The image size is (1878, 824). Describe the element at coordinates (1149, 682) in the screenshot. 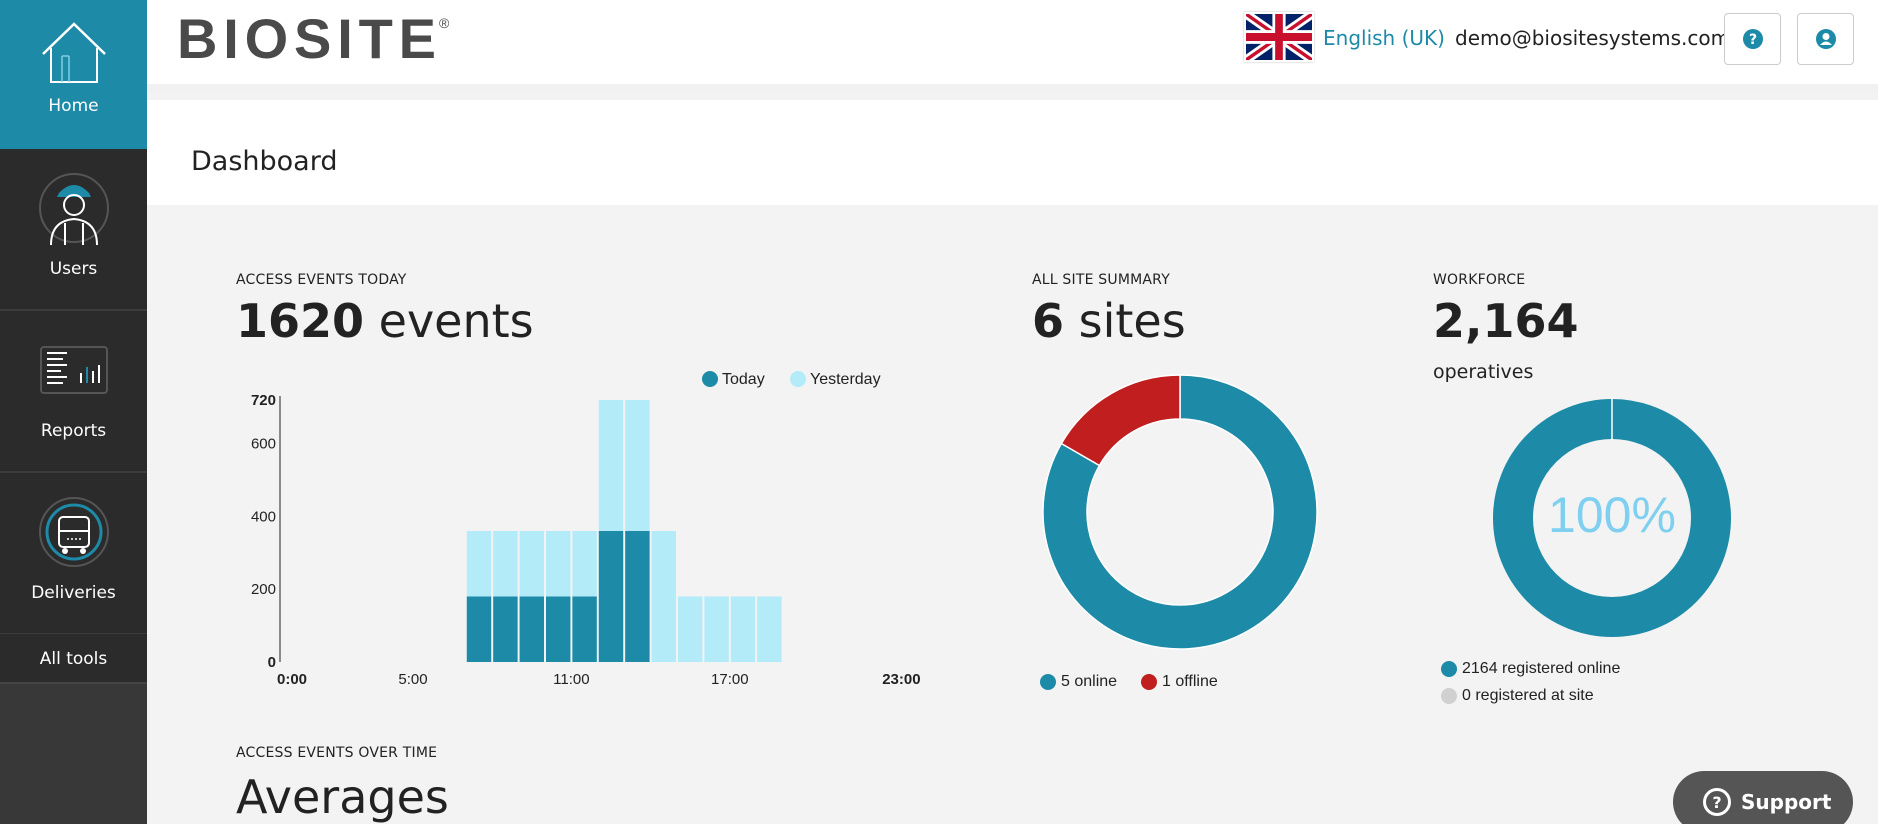

I see `offline-dot` at that location.